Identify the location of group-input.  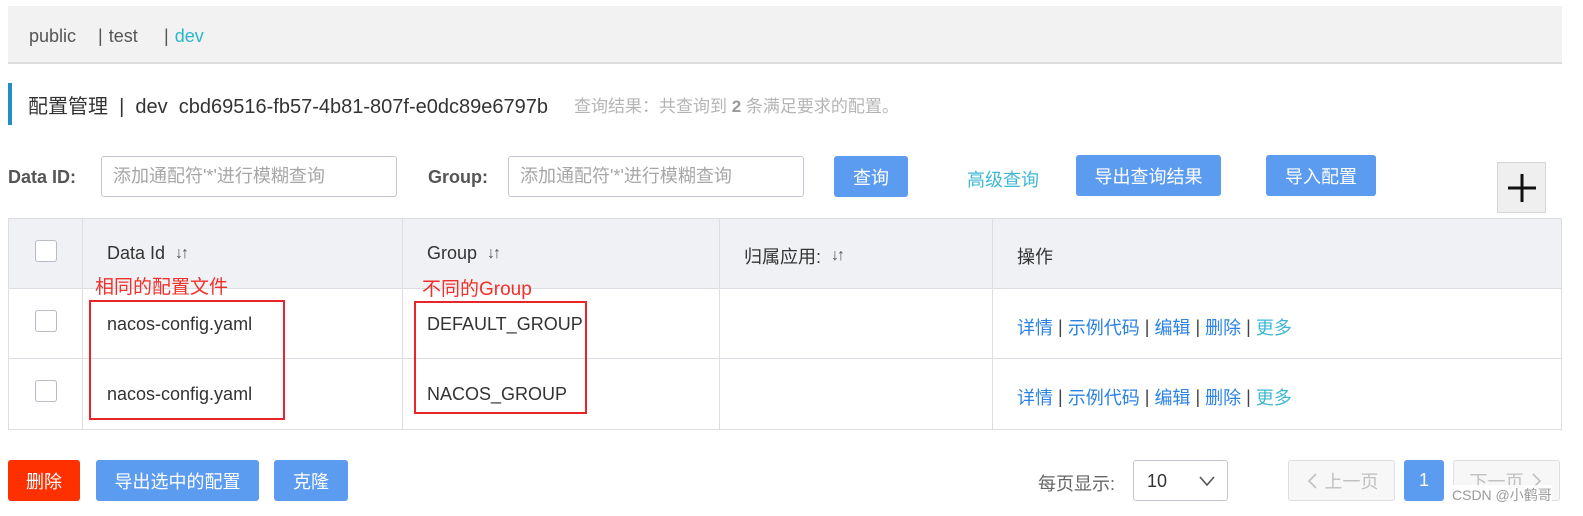
(656, 176).